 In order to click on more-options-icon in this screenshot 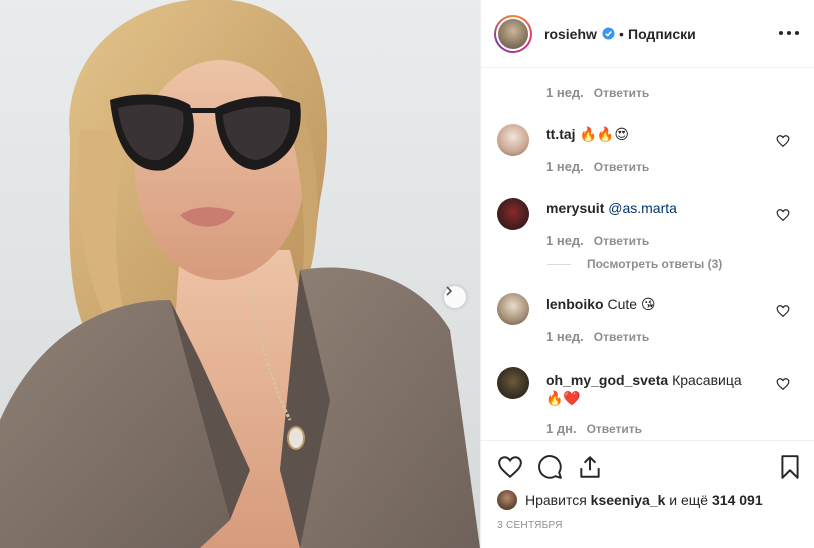, I will do `click(789, 33)`.